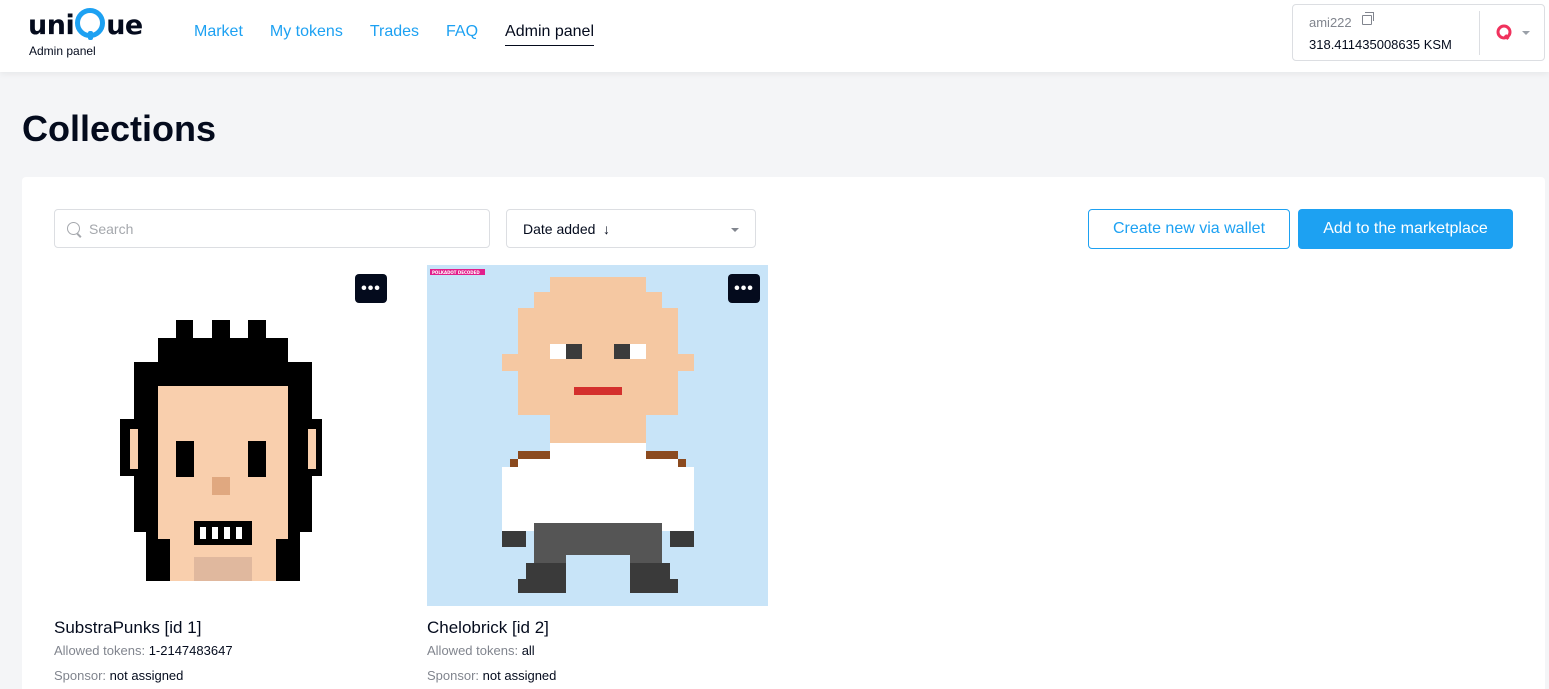  What do you see at coordinates (631, 228) in the screenshot?
I see `sort-select: Date added ↓` at bounding box center [631, 228].